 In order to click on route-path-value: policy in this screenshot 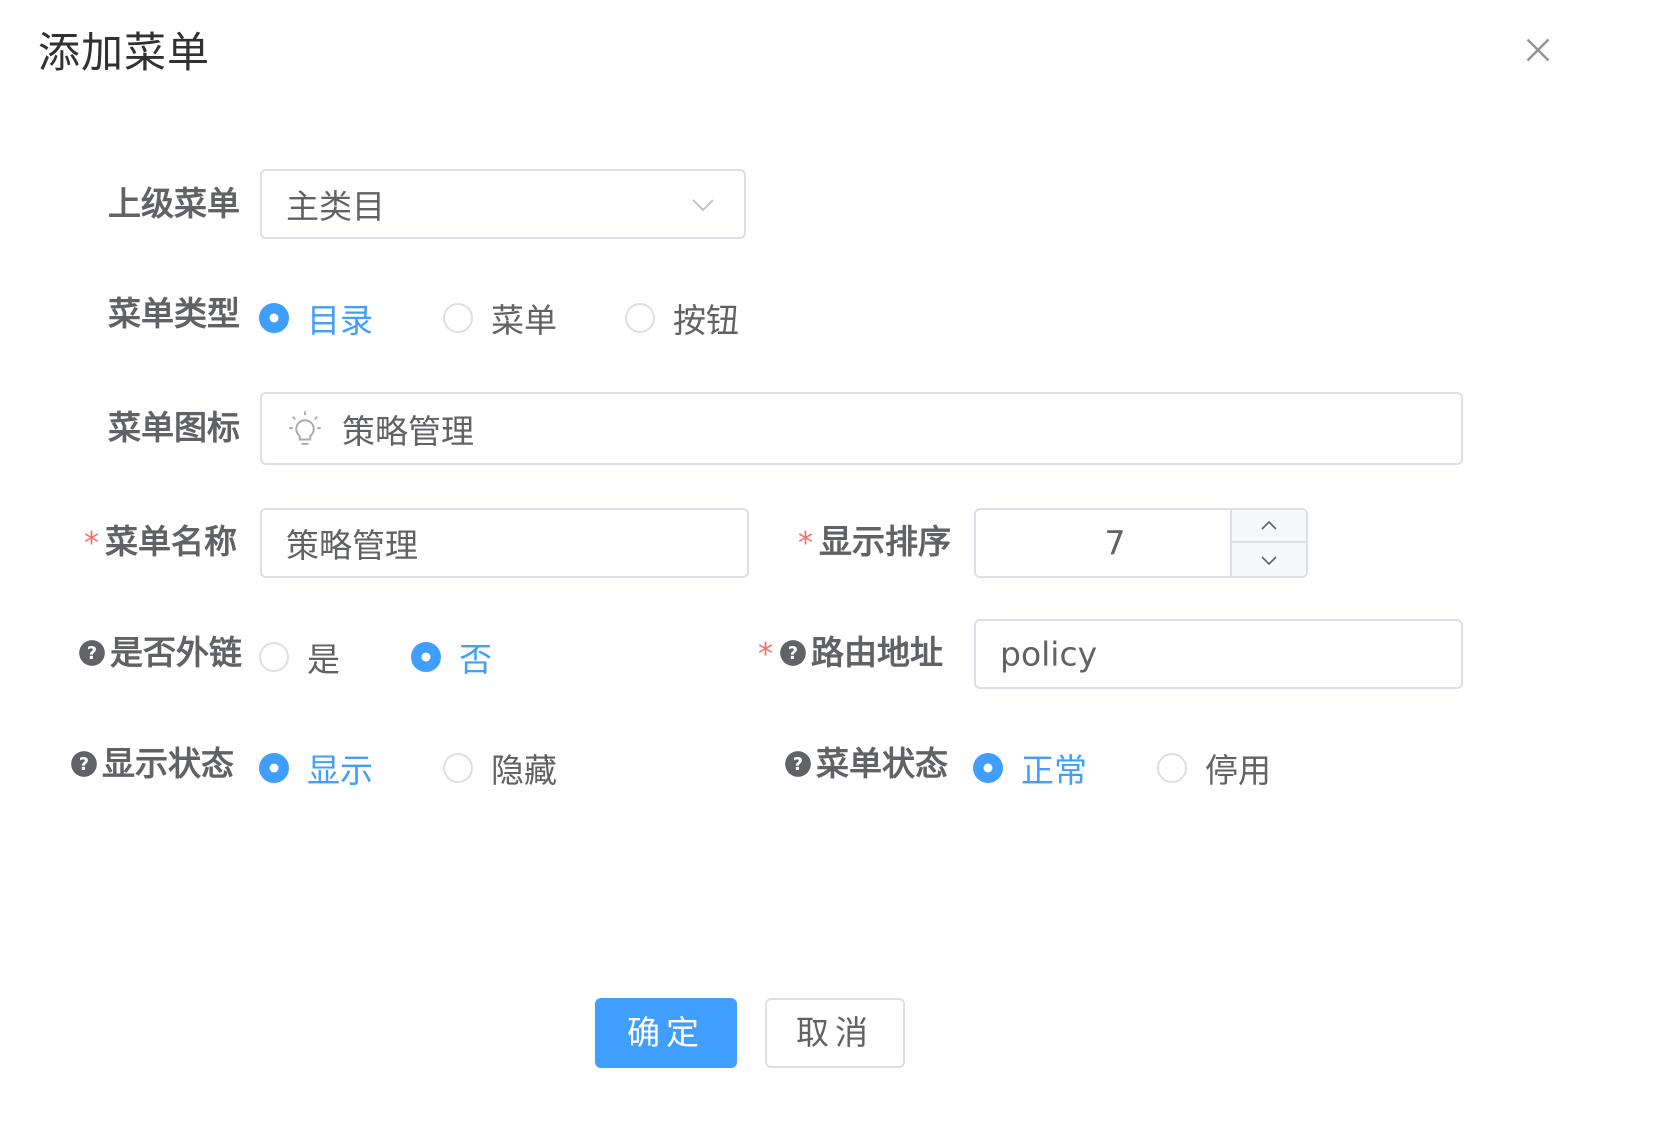, I will do `click(1049, 654)`.